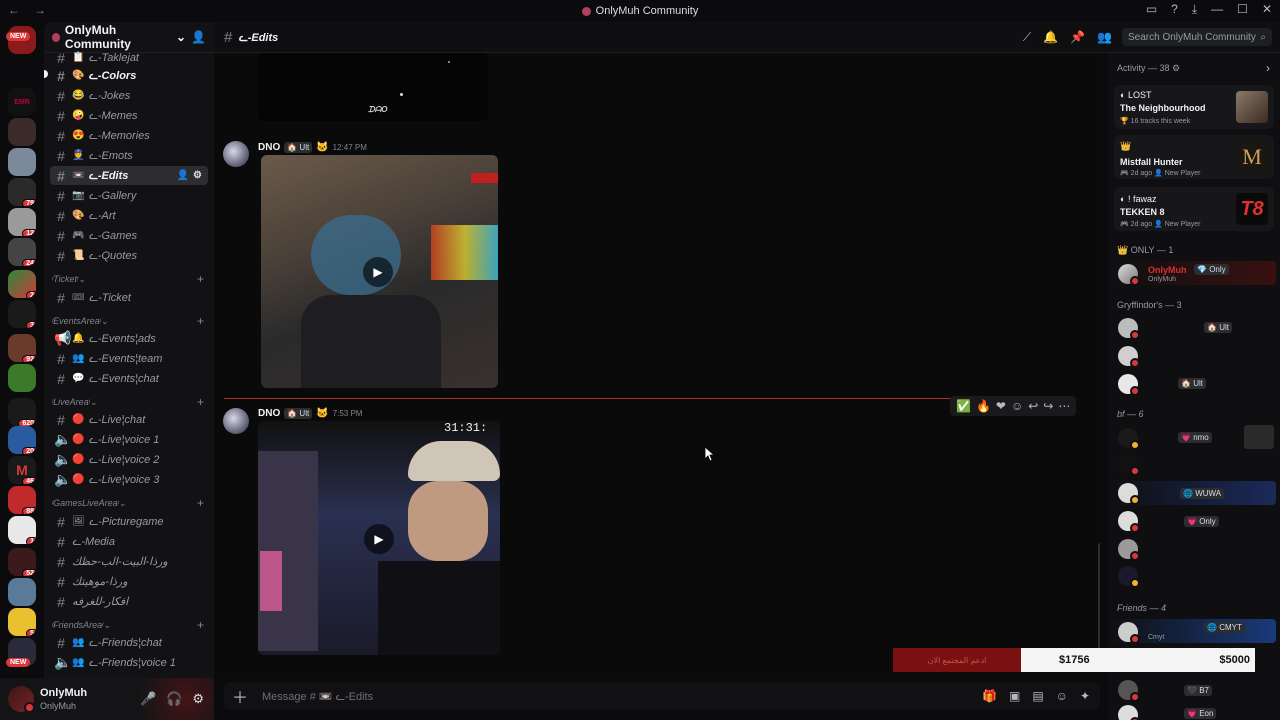 The height and width of the screenshot is (720, 1280). What do you see at coordinates (1268, 68) in the screenshot?
I see `chevron-right-icon: ›` at bounding box center [1268, 68].